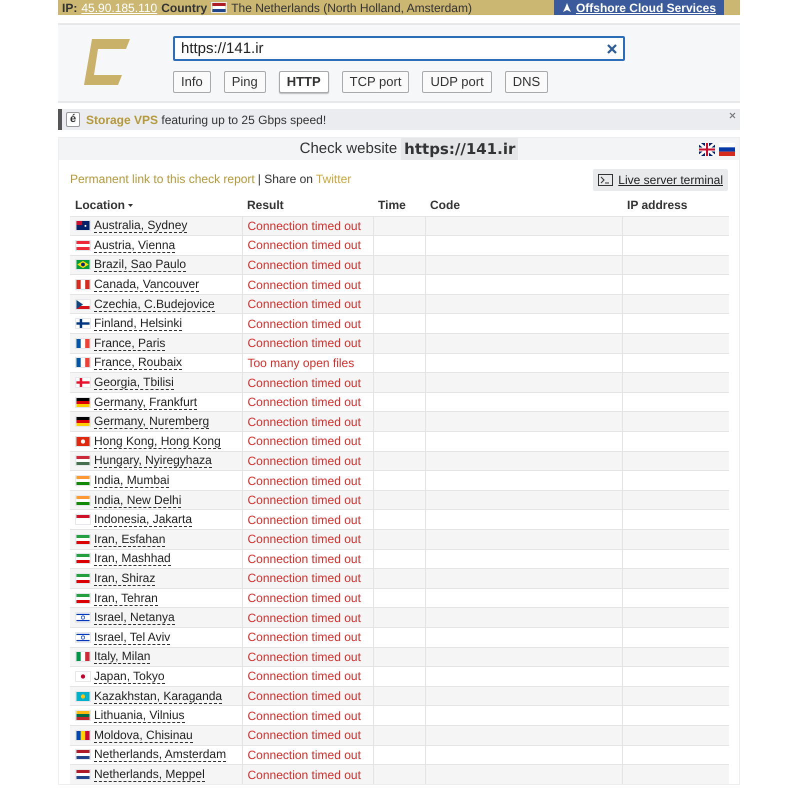 The width and height of the screenshot is (791, 800). What do you see at coordinates (149, 774) in the screenshot?
I see `location-link: Netherlands, Meppel` at bounding box center [149, 774].